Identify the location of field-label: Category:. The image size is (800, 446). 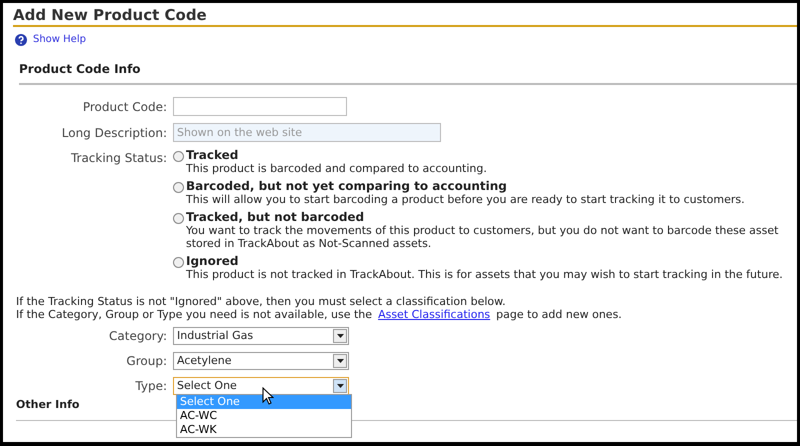
(138, 336).